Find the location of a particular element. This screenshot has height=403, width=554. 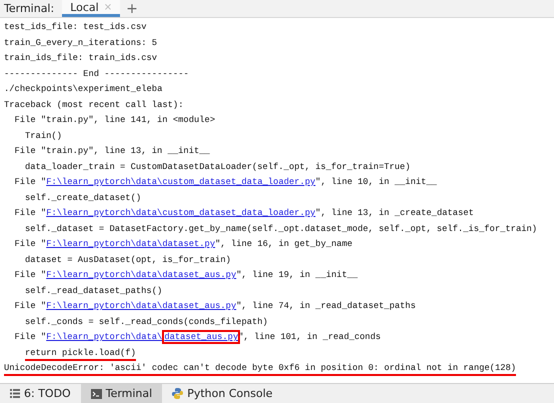

traceback-line: File "F:\learn_pytorch\data\dataset_aus.py", line 19, in __init__ is located at coordinates (186, 275).